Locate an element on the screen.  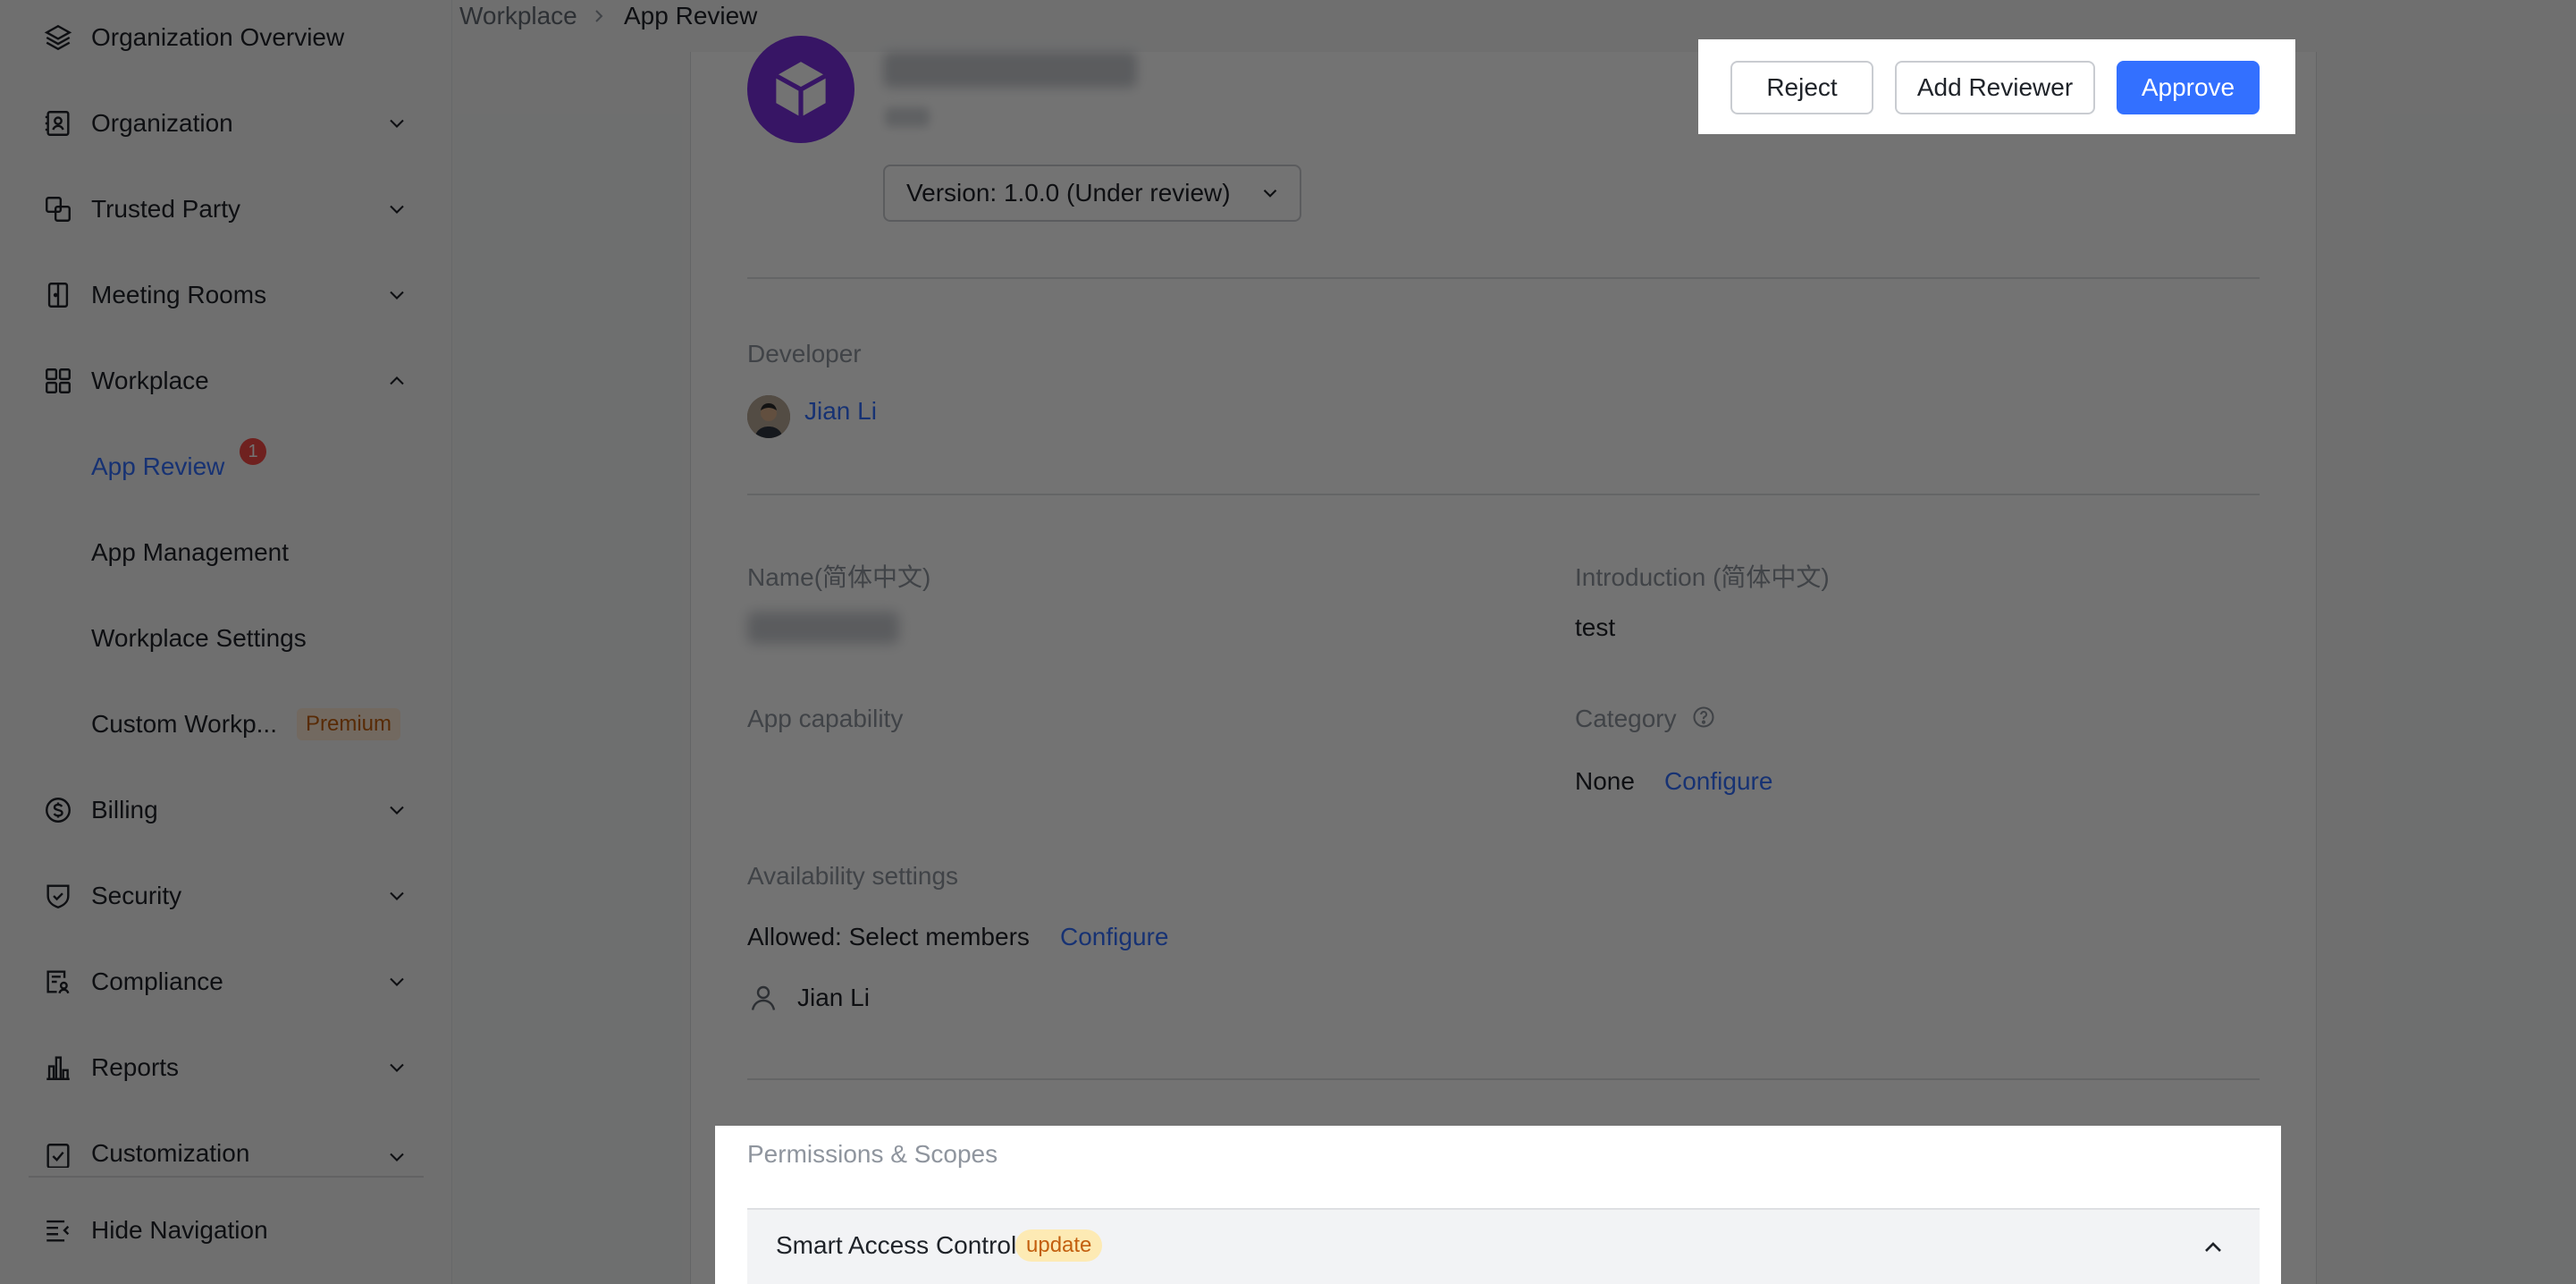
sidebar-item-label: Billing is located at coordinates (125, 810).